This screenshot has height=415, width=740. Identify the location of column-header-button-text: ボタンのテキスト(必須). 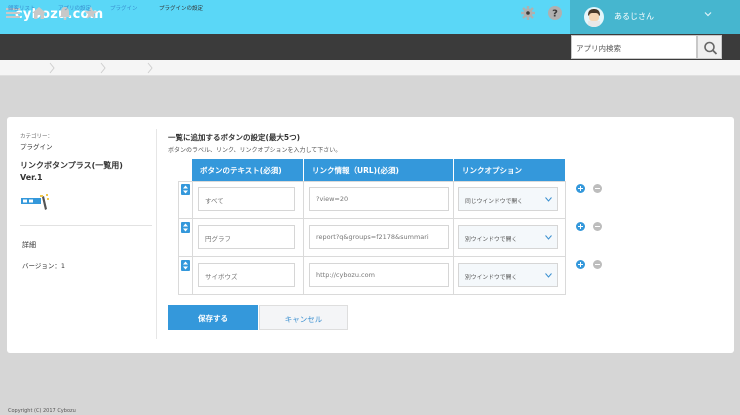
(247, 170).